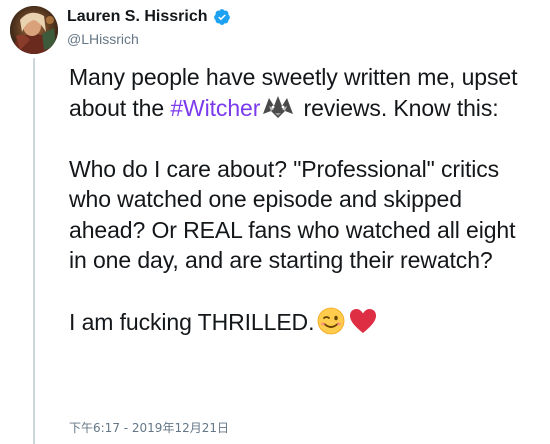  Describe the element at coordinates (34, 251) in the screenshot. I see `thread-line` at that location.